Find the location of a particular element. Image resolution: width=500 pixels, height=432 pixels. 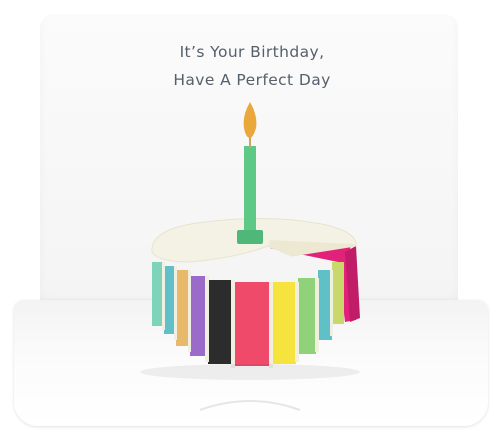

card-thumb-notch is located at coordinates (250, 405).